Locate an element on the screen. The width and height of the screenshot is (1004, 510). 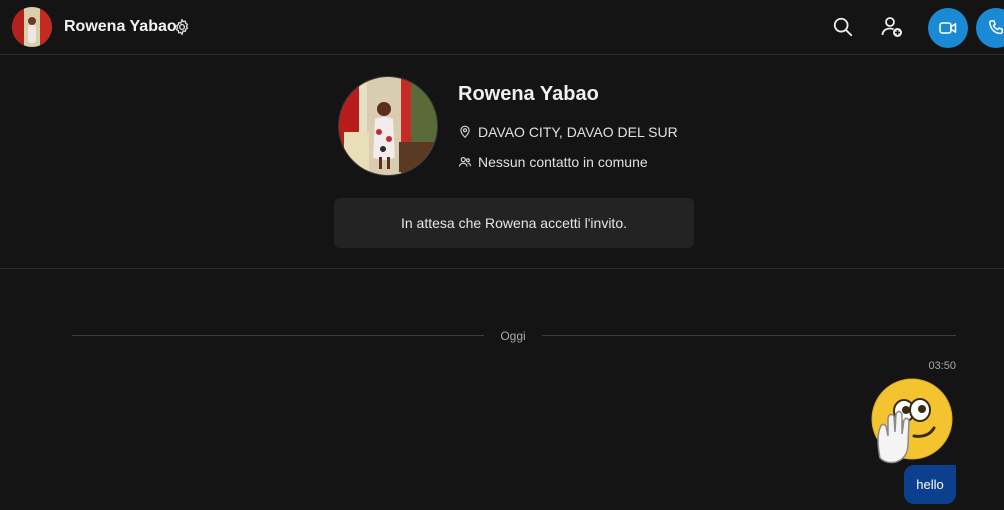
invite-status-banner: In attesa che Rowena accetti l'invito. is located at coordinates (514, 223).